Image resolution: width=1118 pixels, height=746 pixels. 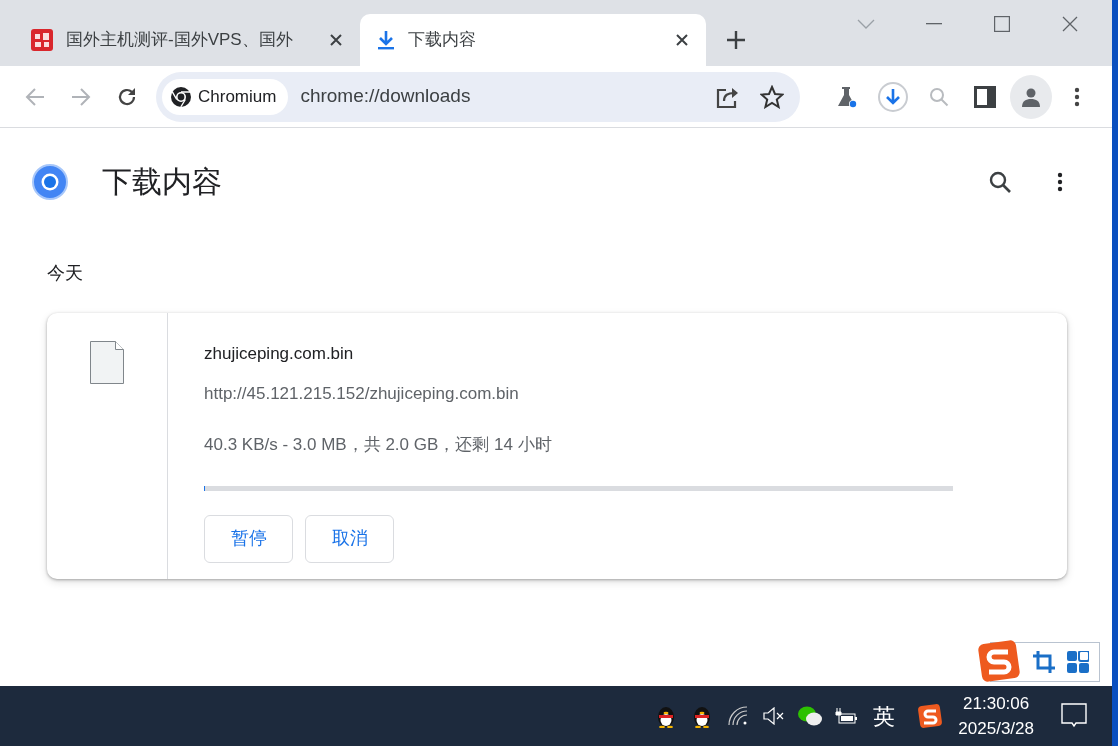 What do you see at coordinates (1031, 96) in the screenshot?
I see `profile-avatar-icon` at bounding box center [1031, 96].